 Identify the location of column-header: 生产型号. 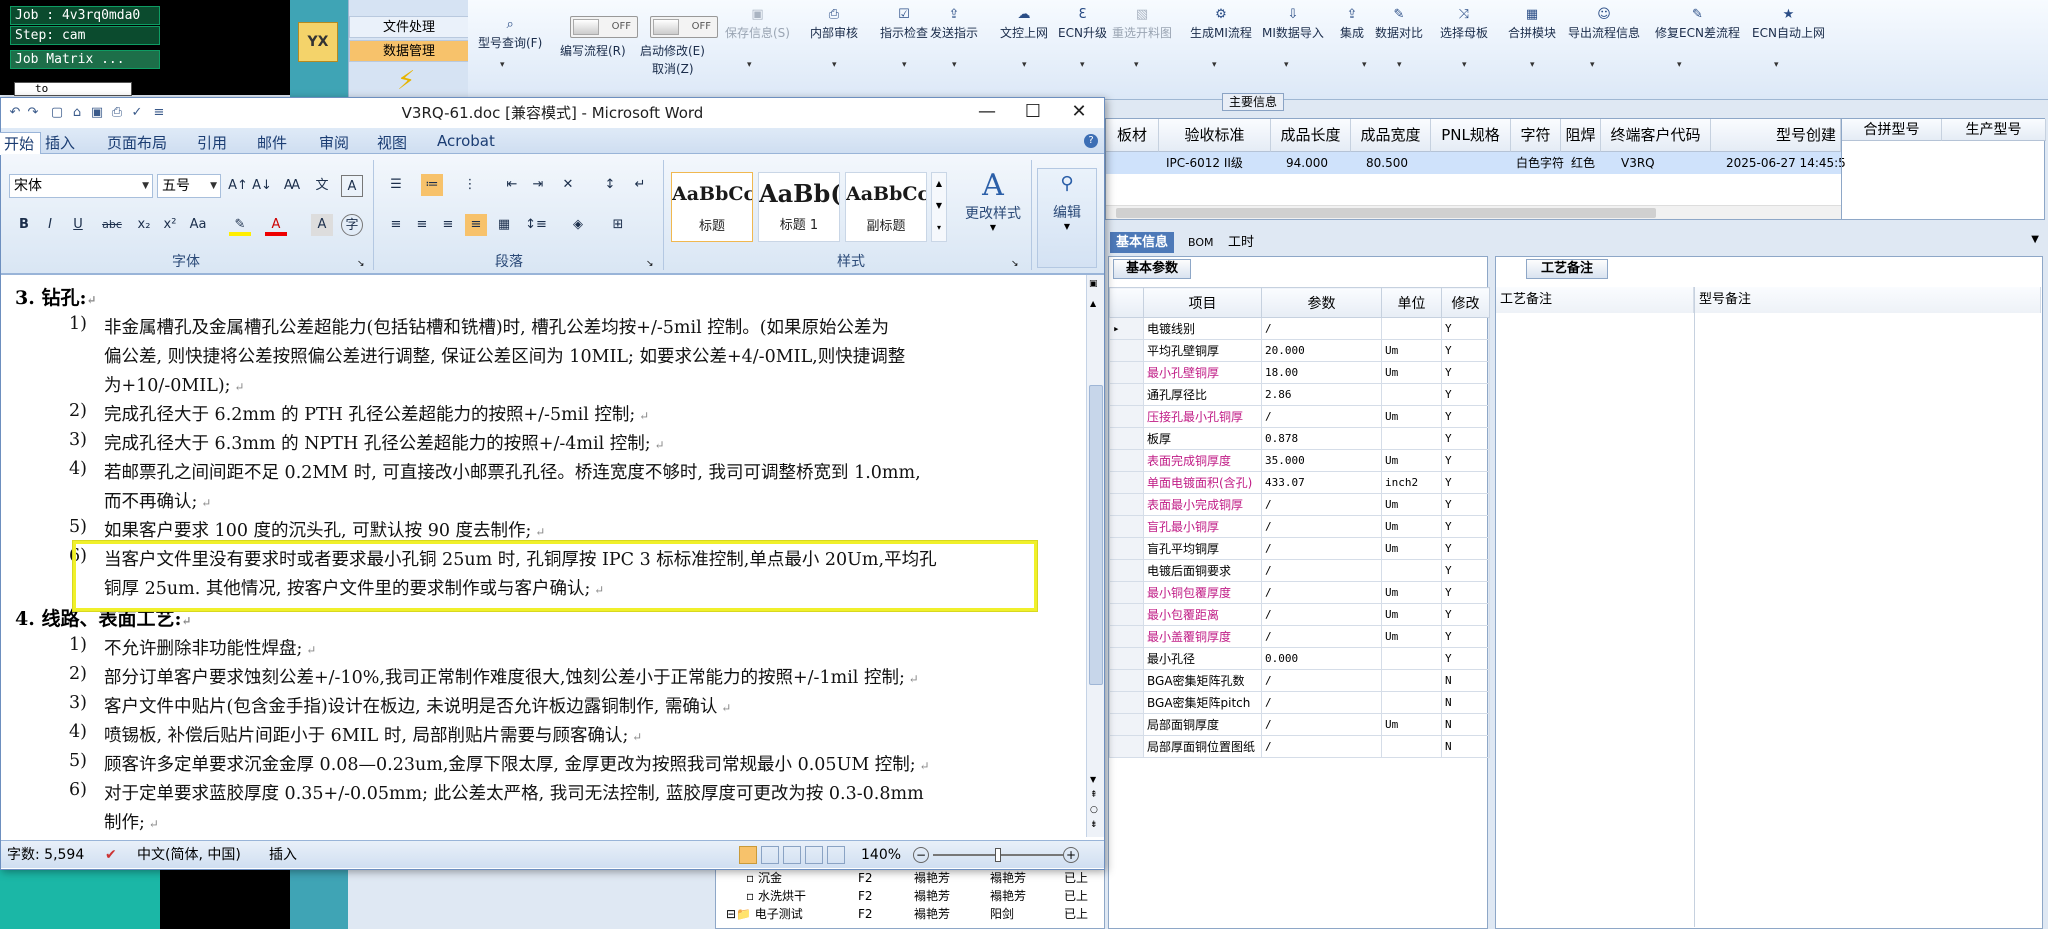
(1994, 130).